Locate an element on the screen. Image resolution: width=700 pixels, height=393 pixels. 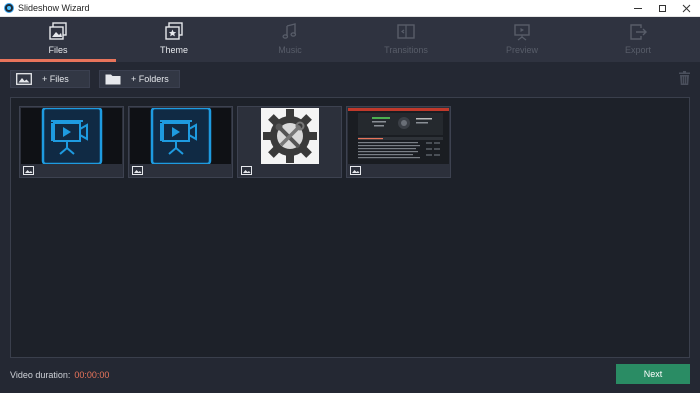
tab-music-label: Music is located at coordinates (290, 50).